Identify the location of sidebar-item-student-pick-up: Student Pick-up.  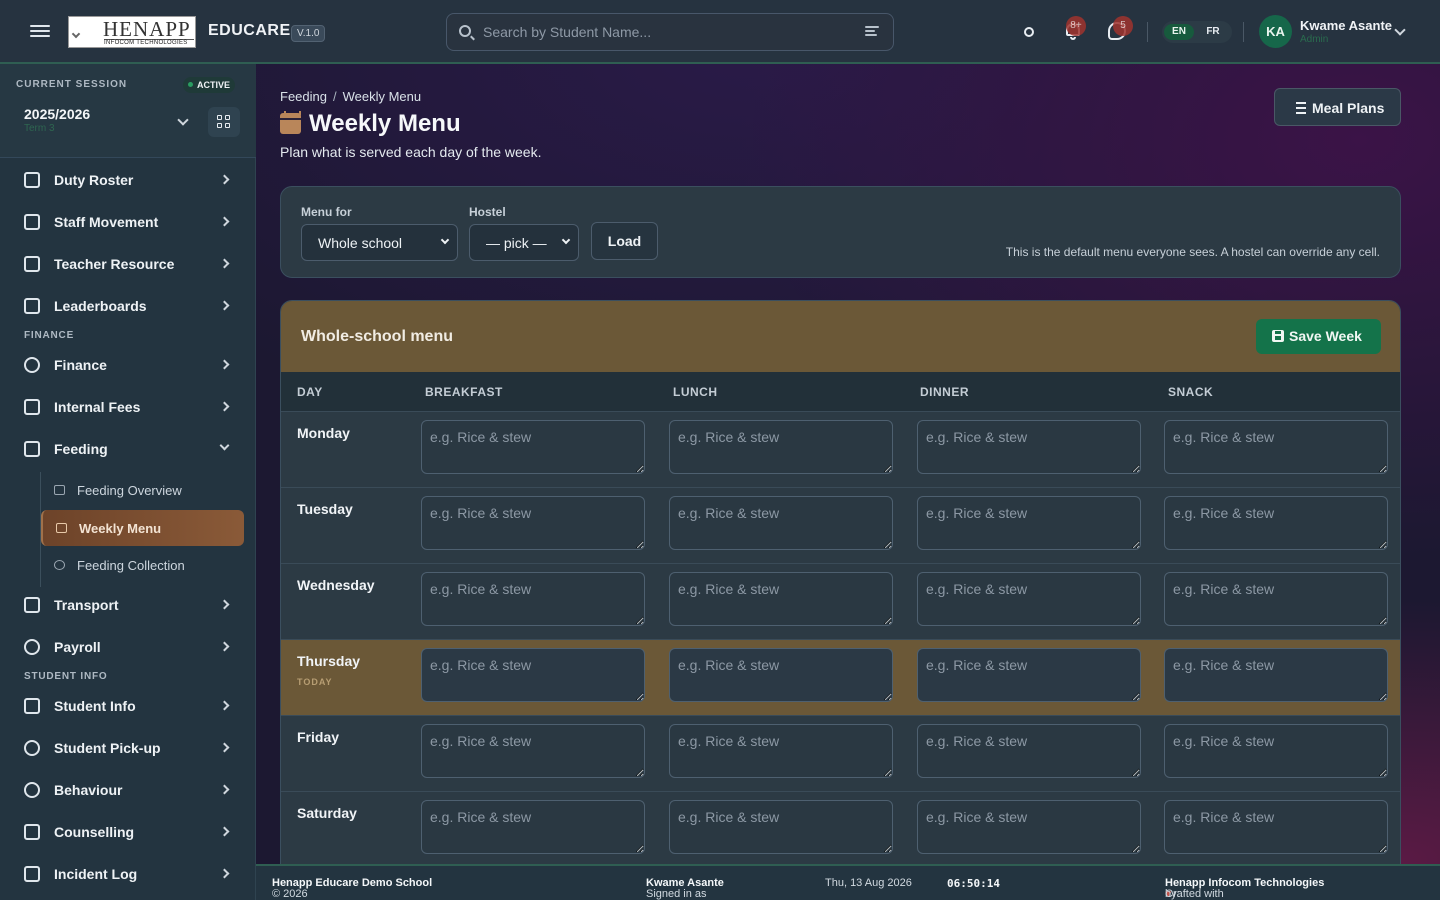
(130, 748).